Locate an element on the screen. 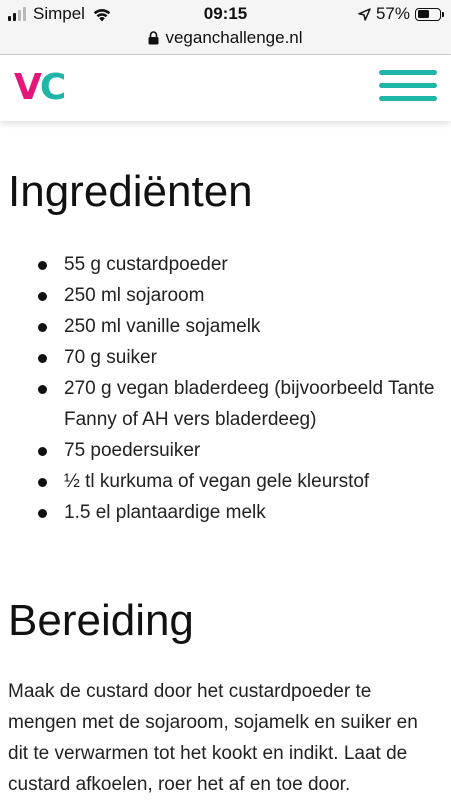 This screenshot has width=451, height=800. logo-letter-c: C is located at coordinates (52, 87).